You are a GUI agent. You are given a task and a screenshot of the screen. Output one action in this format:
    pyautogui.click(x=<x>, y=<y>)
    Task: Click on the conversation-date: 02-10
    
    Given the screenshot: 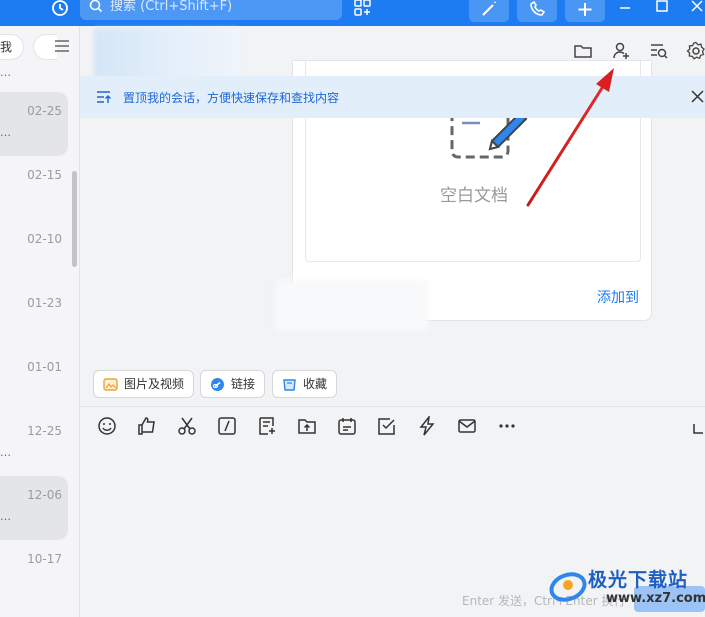 What is the action you would take?
    pyautogui.click(x=44, y=239)
    